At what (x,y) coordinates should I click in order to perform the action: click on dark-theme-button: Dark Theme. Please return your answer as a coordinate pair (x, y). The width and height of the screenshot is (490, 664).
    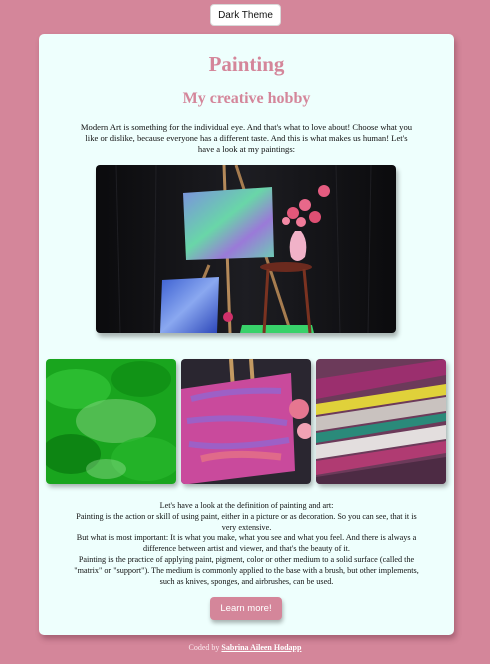
    Looking at the image, I should click on (245, 15).